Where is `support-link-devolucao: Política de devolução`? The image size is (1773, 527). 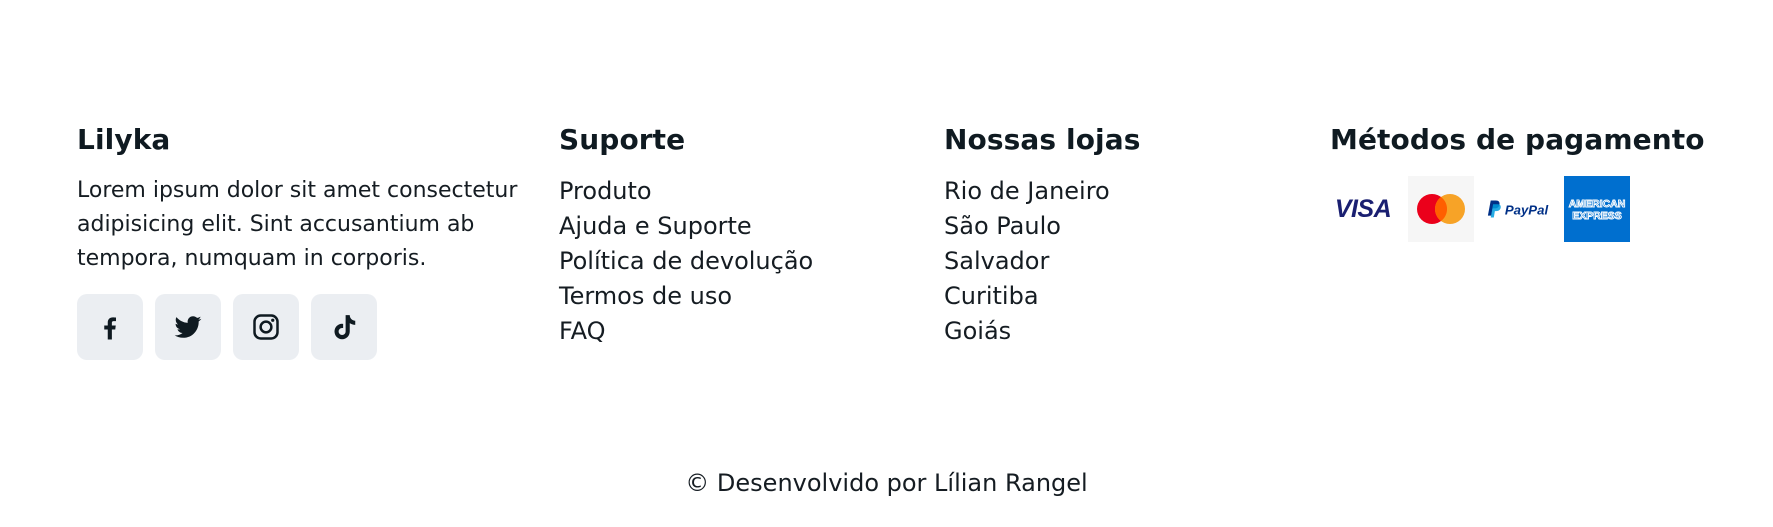 support-link-devolucao: Política de devolução is located at coordinates (729, 261).